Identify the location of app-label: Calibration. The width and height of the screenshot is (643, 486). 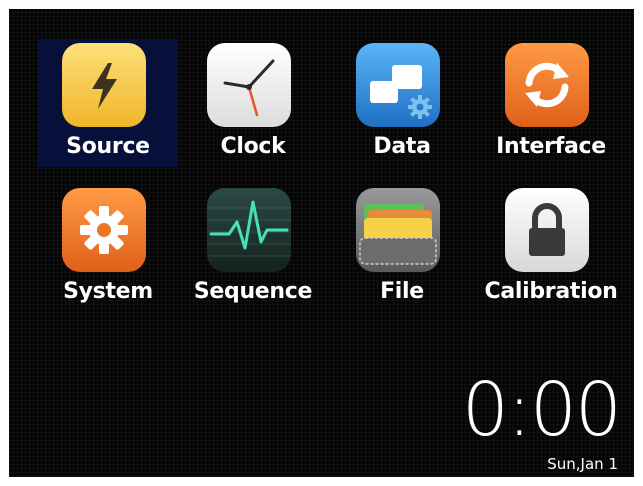
(551, 291).